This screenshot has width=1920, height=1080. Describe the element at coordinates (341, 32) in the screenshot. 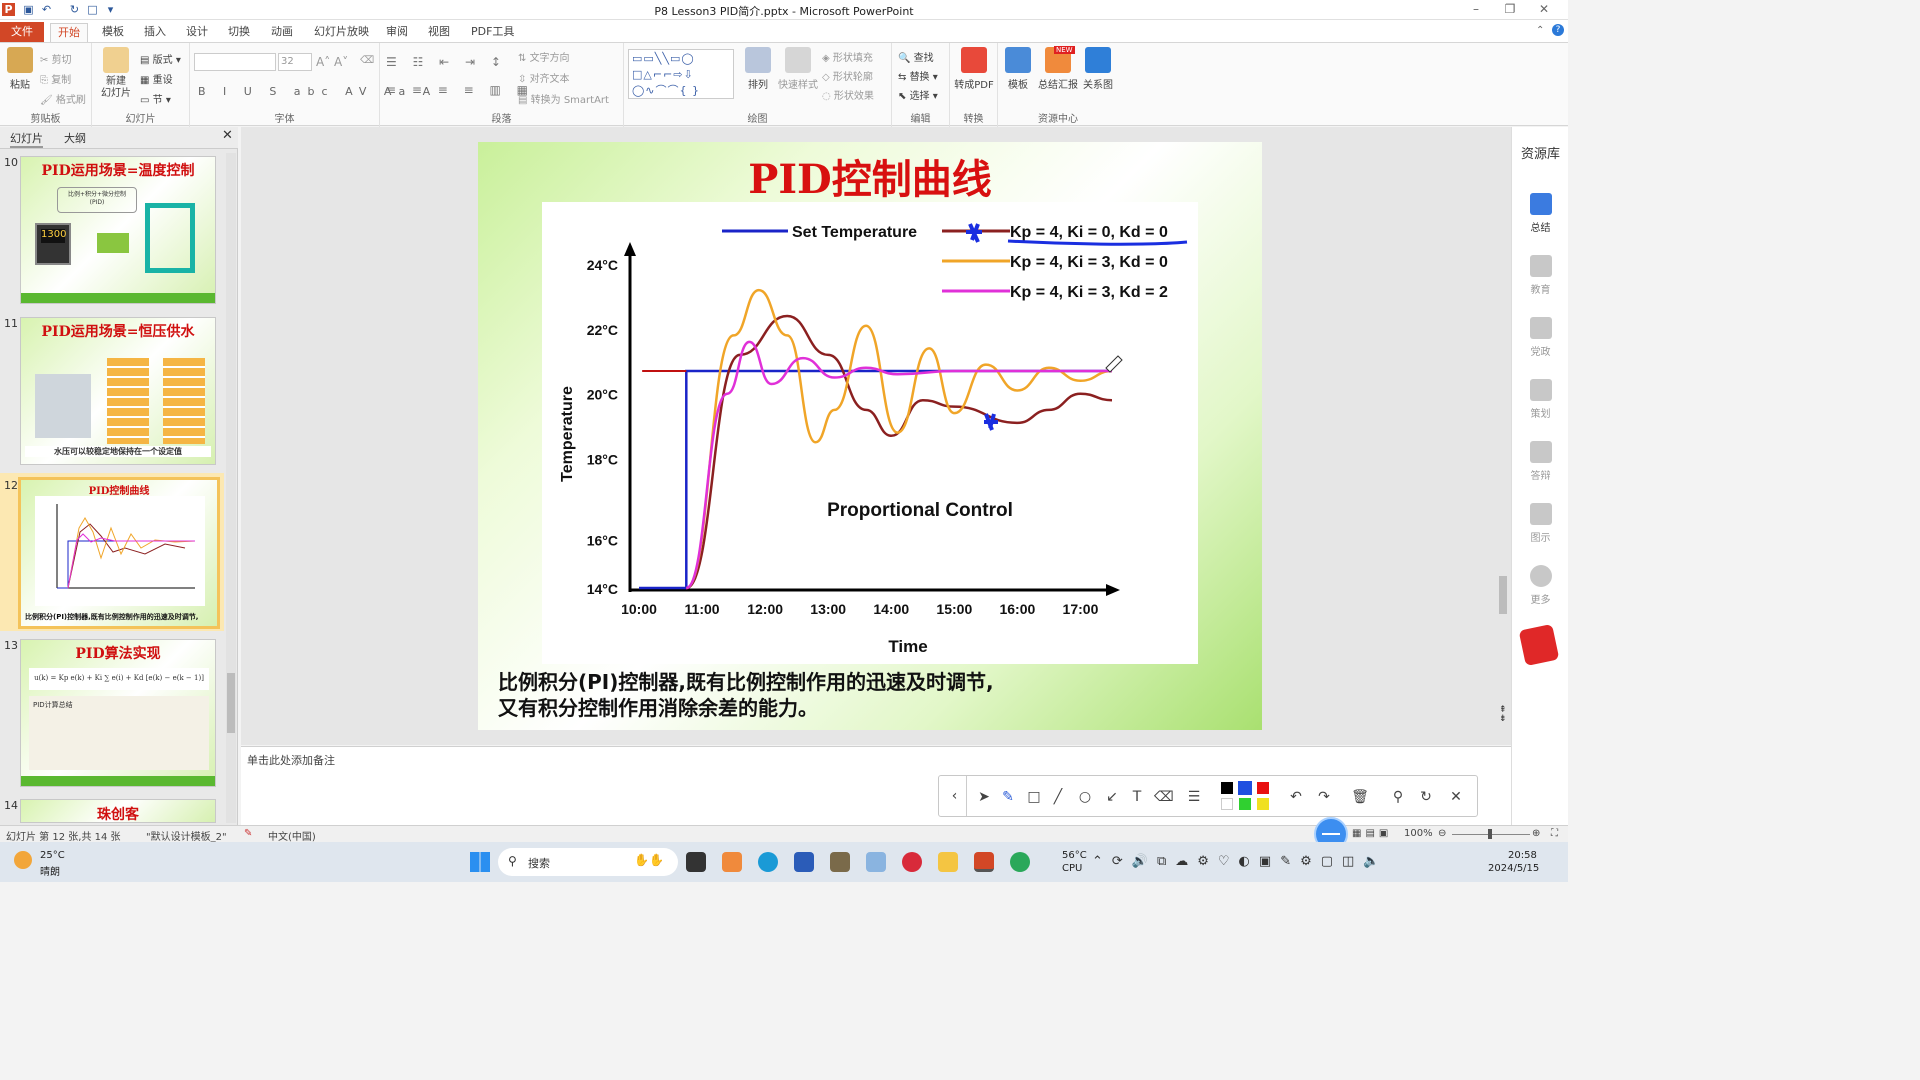

I see `tab-slideshow: 幻灯片放映` at that location.